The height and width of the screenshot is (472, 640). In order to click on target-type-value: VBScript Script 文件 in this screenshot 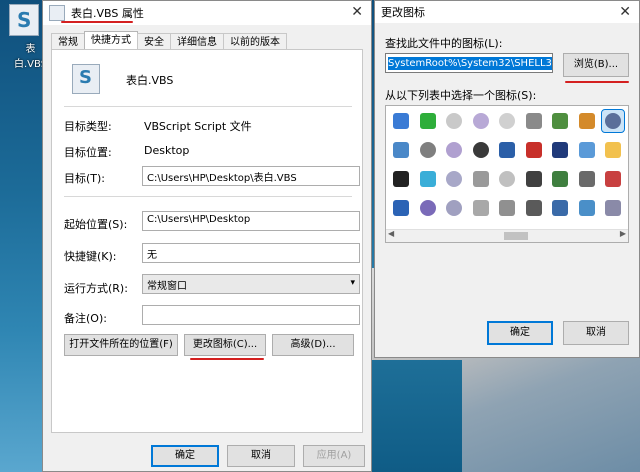, I will do `click(198, 126)`.